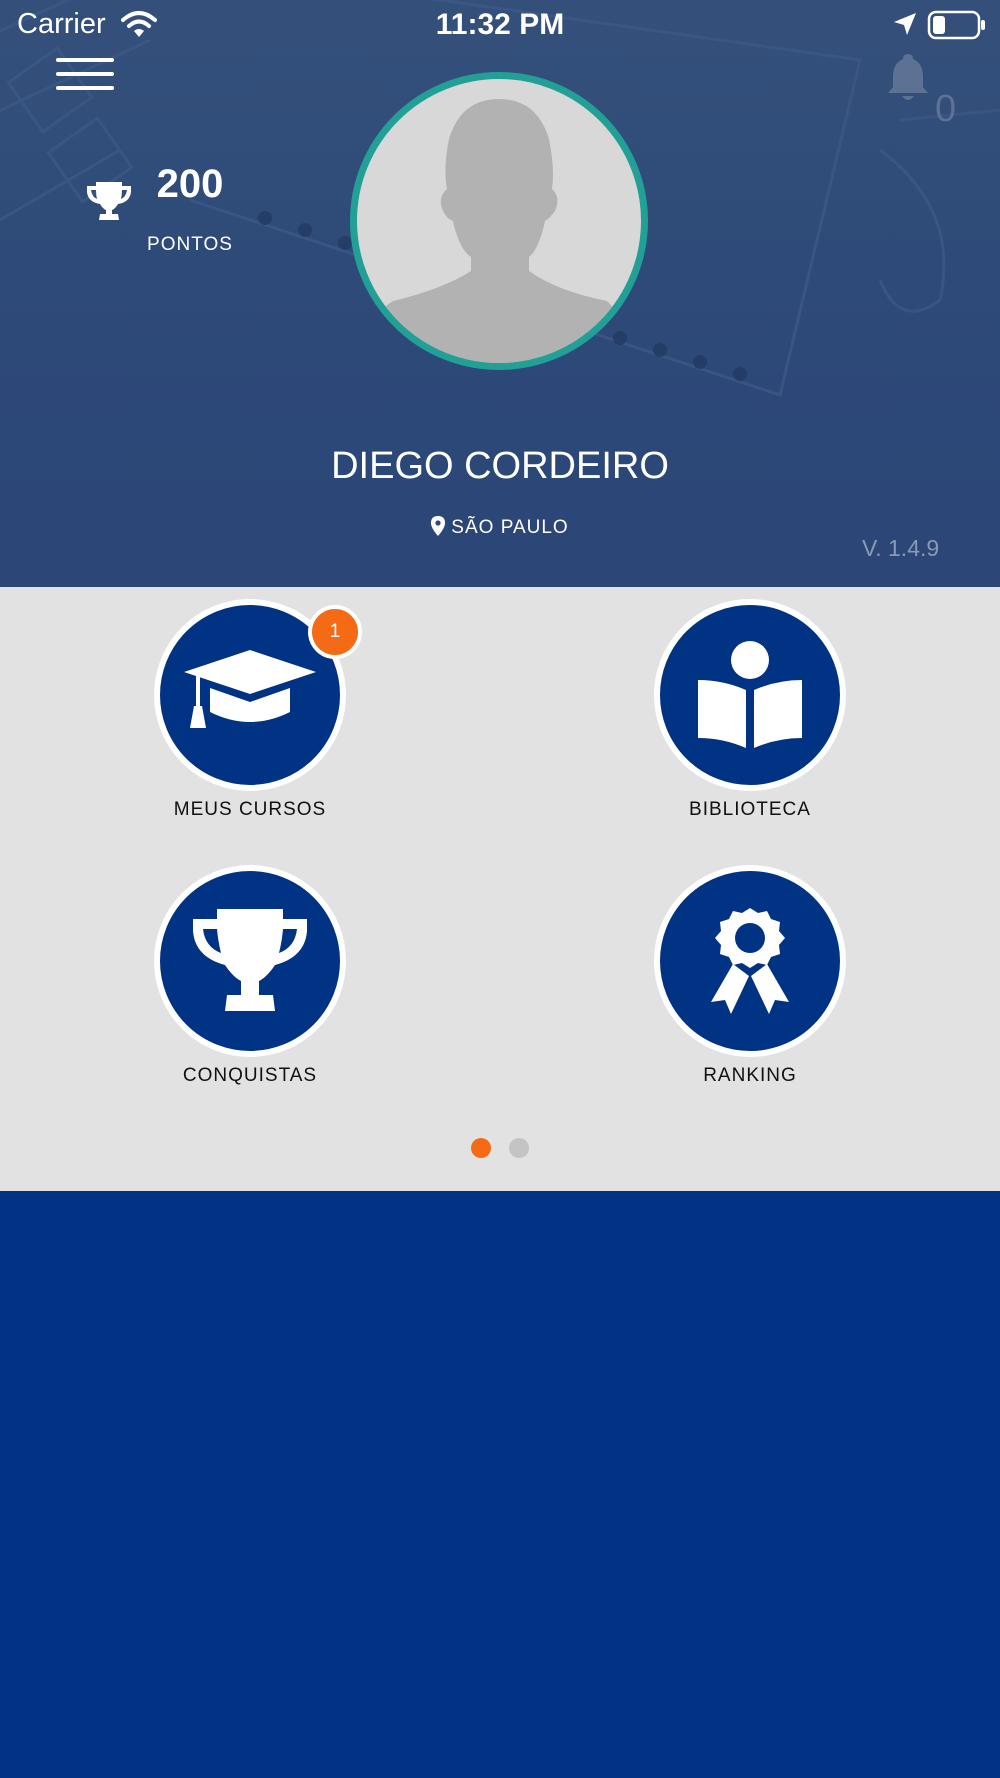 The image size is (1000, 1778). I want to click on status-bar: Carrier 11:32 PM, so click(500, 25).